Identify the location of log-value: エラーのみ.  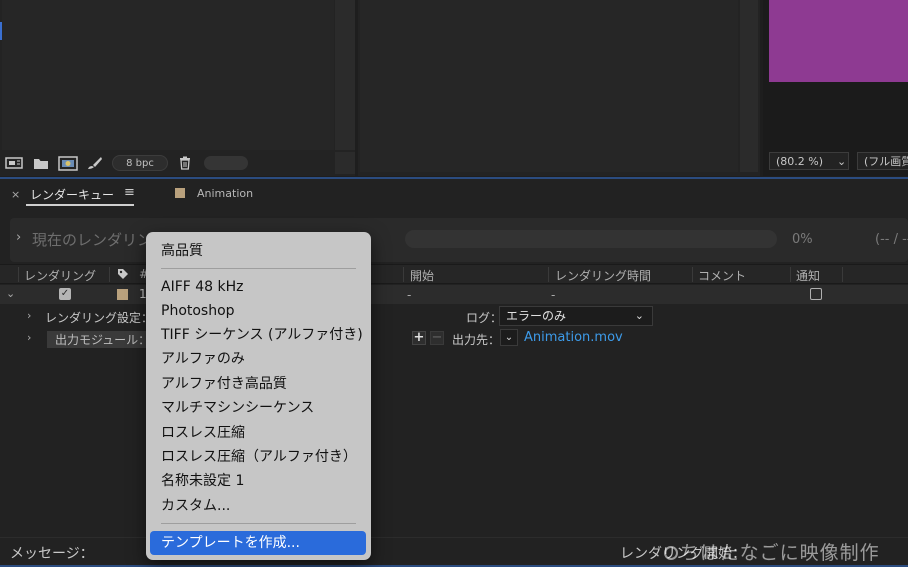
(536, 316).